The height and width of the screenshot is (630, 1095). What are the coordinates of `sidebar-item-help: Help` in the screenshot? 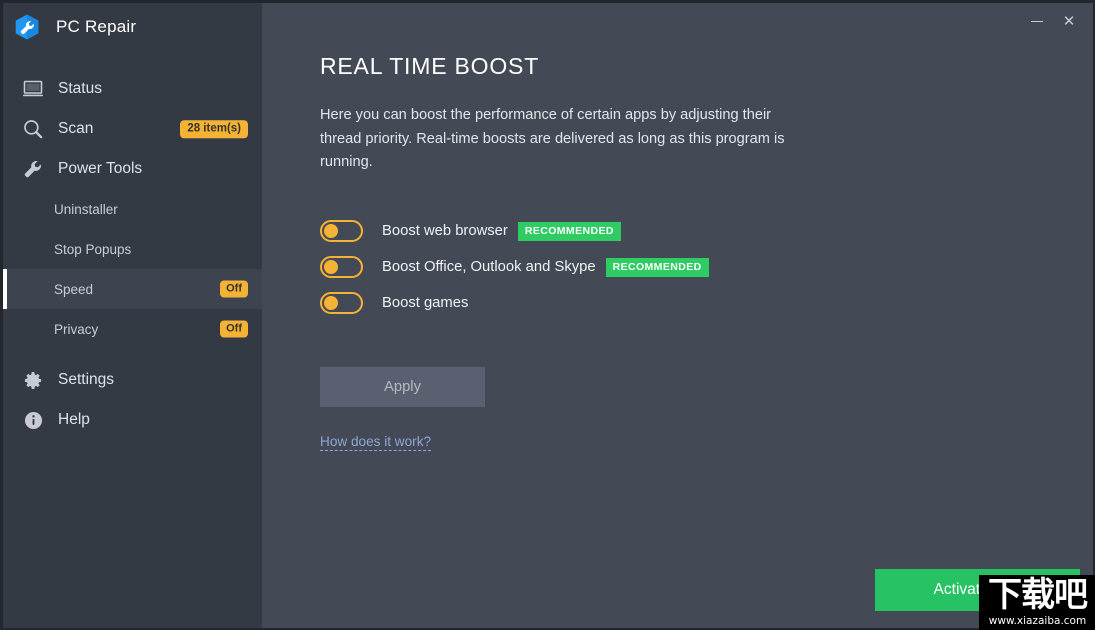 It's located at (132, 420).